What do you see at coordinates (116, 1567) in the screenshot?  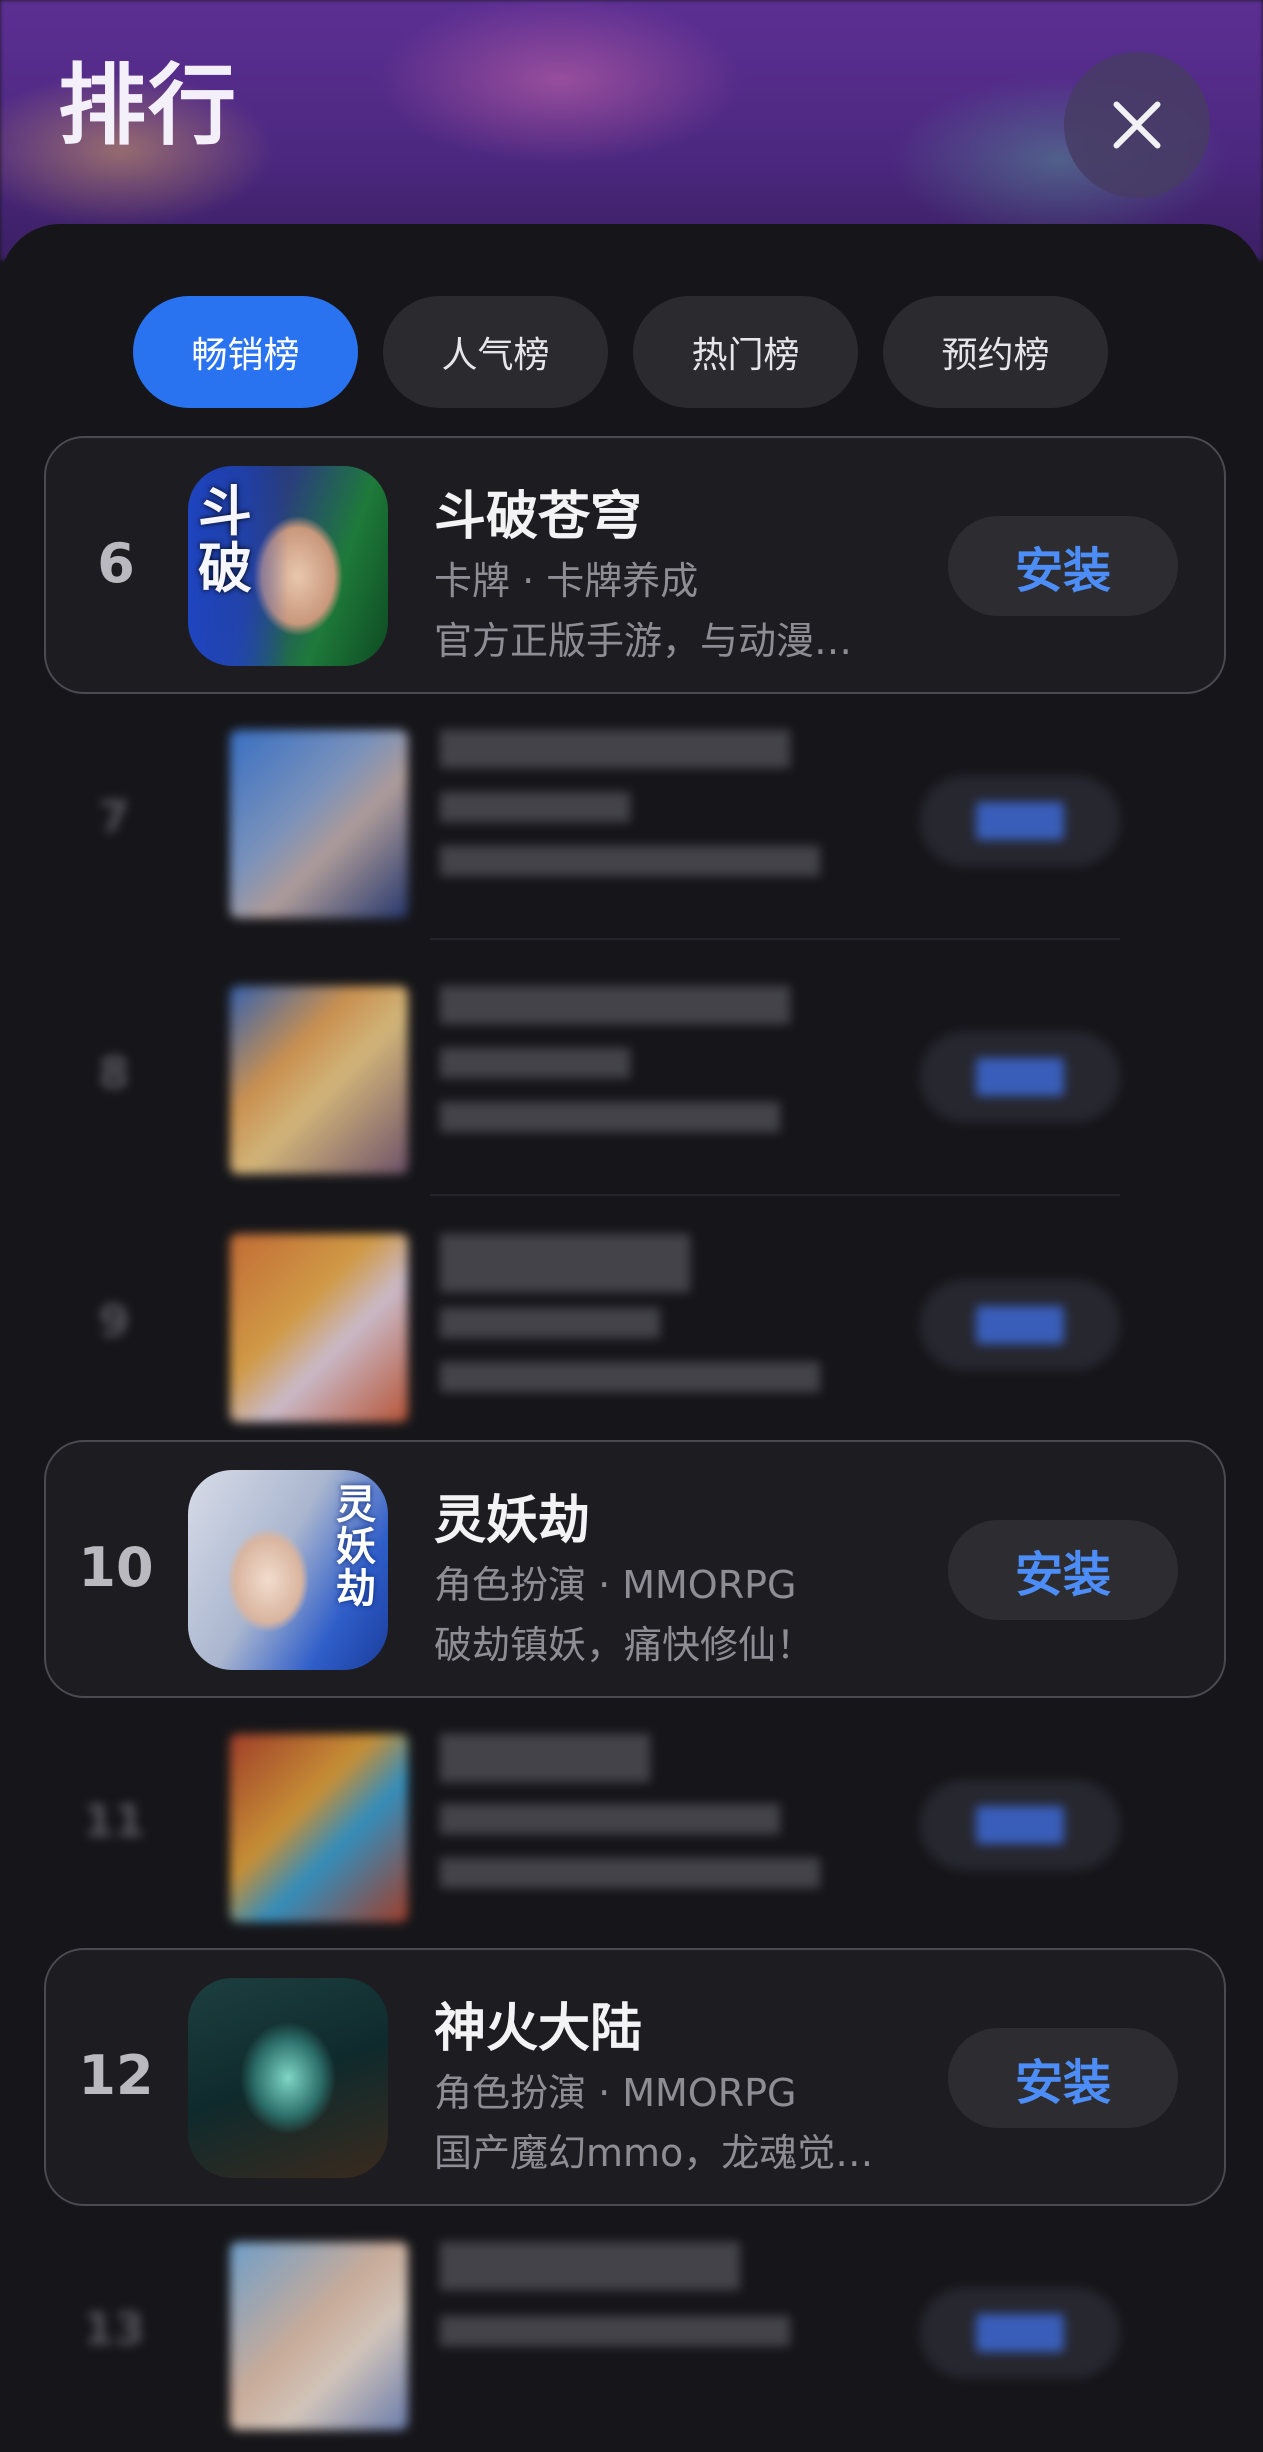 I see `rank-number: 10` at bounding box center [116, 1567].